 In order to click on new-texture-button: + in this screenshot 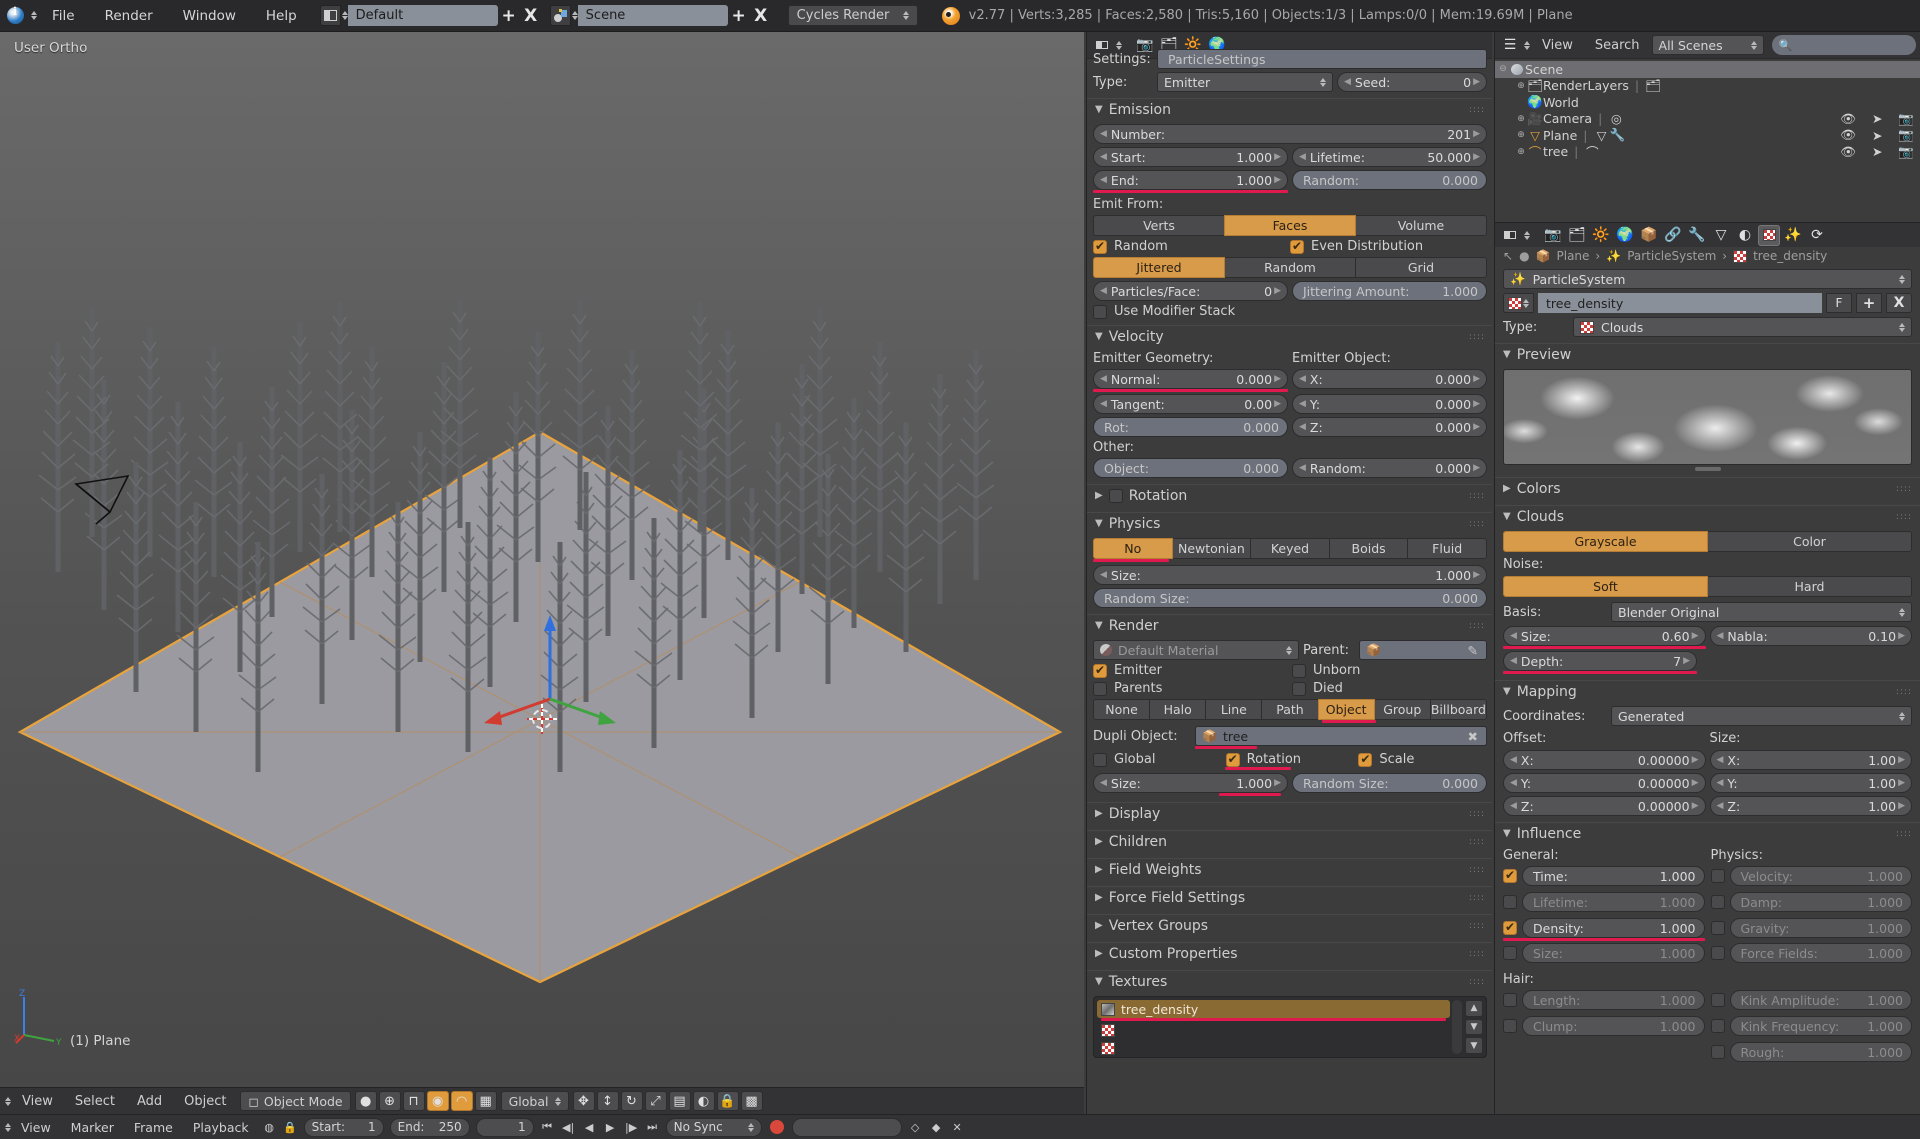, I will do `click(1869, 303)`.